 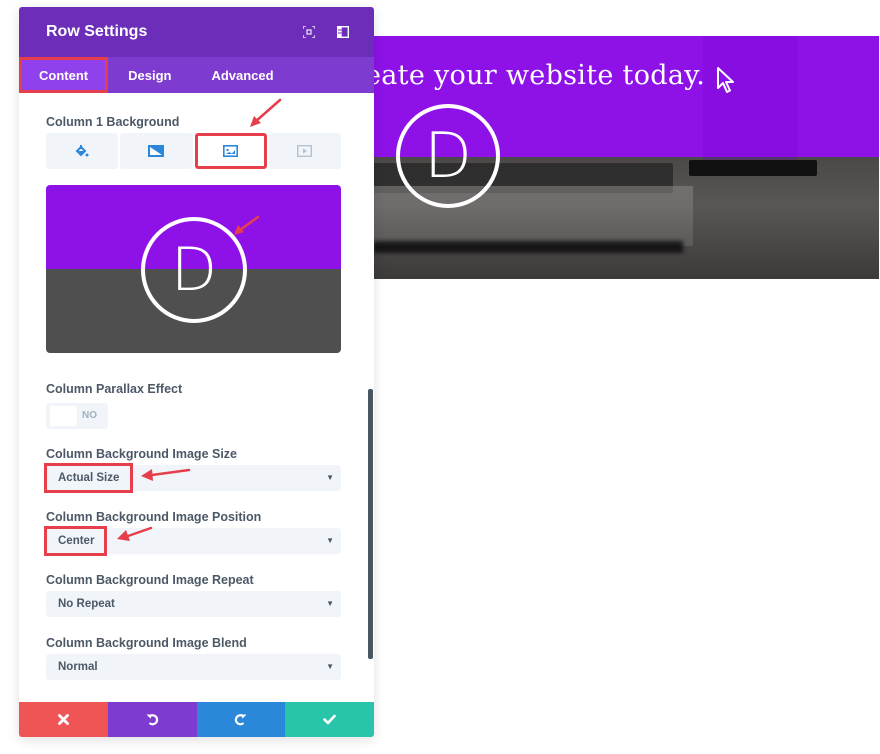 I want to click on image-preview-logo-letter: D, so click(x=194, y=270).